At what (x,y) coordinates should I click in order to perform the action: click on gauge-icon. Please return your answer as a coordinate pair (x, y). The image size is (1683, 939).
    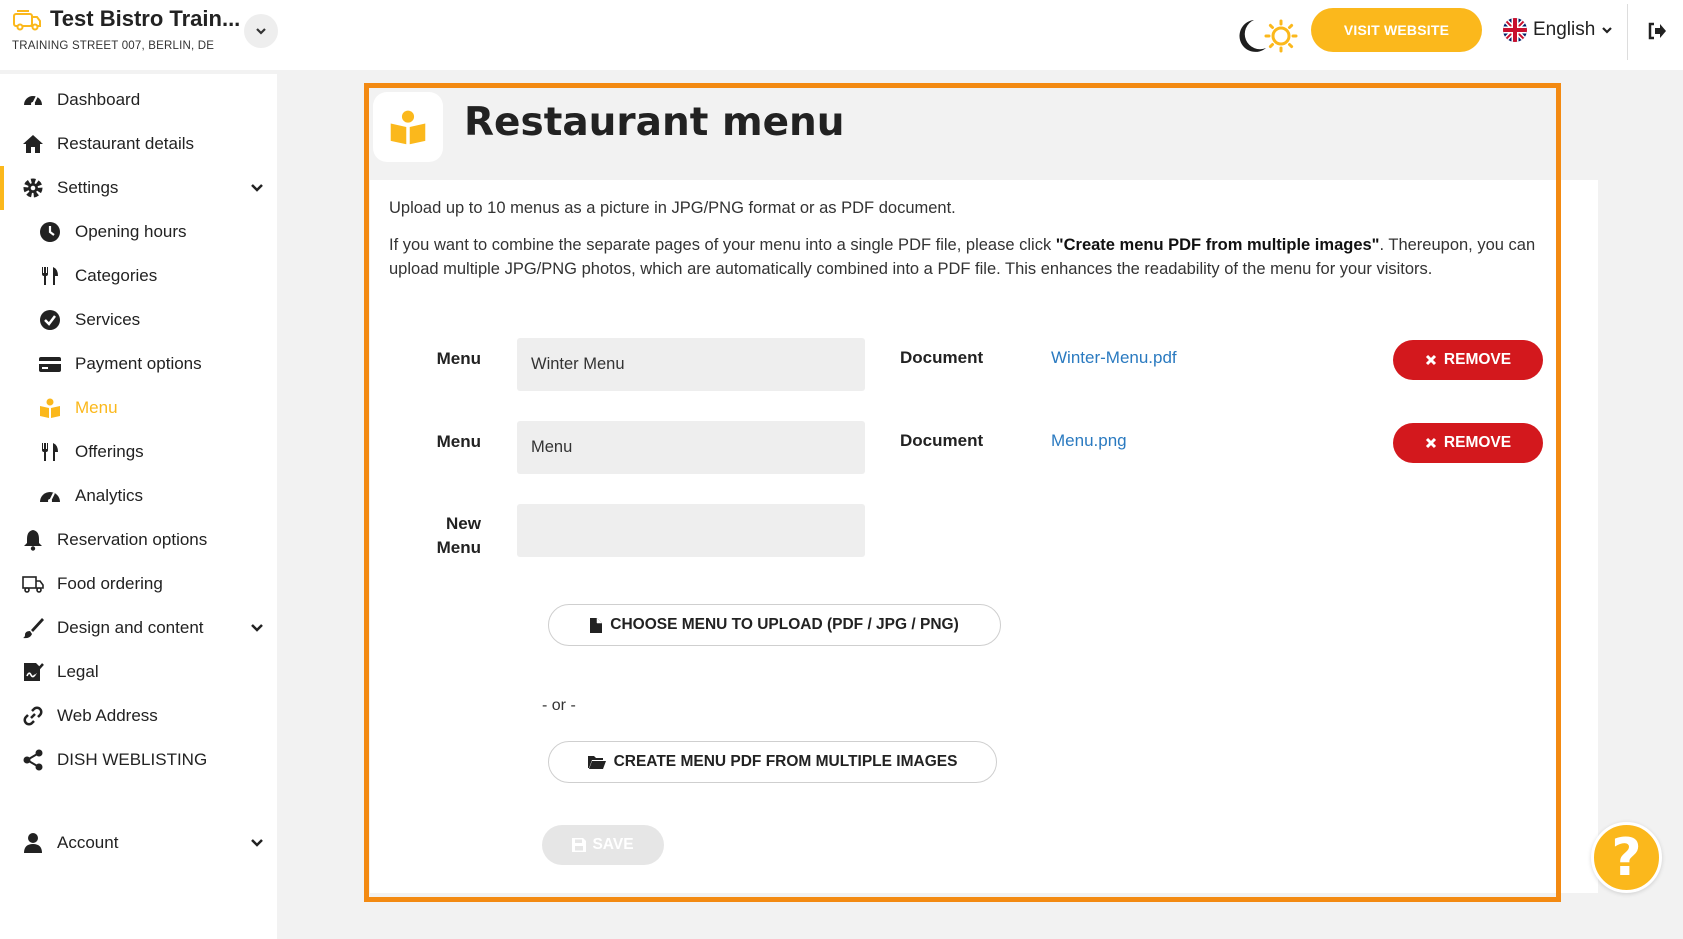
    Looking at the image, I should click on (50, 497).